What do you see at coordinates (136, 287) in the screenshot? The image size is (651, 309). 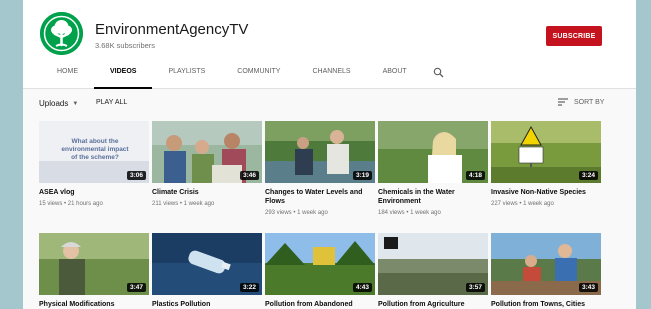 I see `video-duration: 3:47` at bounding box center [136, 287].